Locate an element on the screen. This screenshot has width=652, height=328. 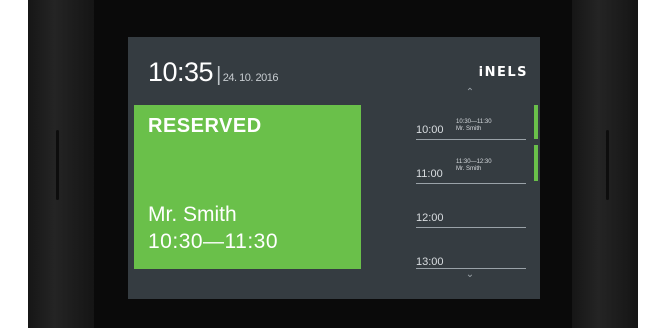
brand-logo: iNELS is located at coordinates (503, 72).